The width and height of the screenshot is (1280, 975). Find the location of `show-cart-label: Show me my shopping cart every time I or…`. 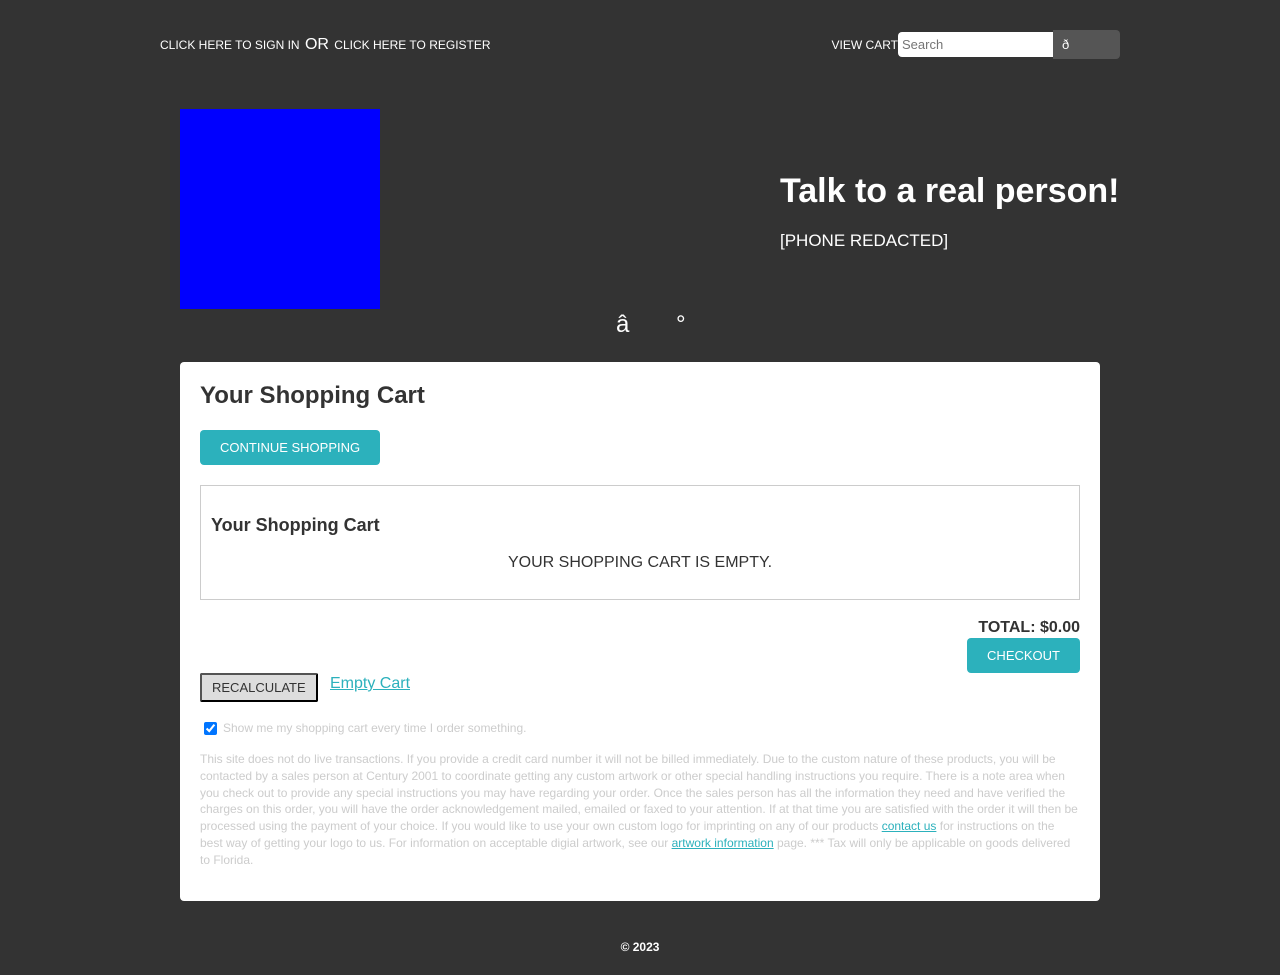

show-cart-label: Show me my shopping cart every time I or… is located at coordinates (375, 728).